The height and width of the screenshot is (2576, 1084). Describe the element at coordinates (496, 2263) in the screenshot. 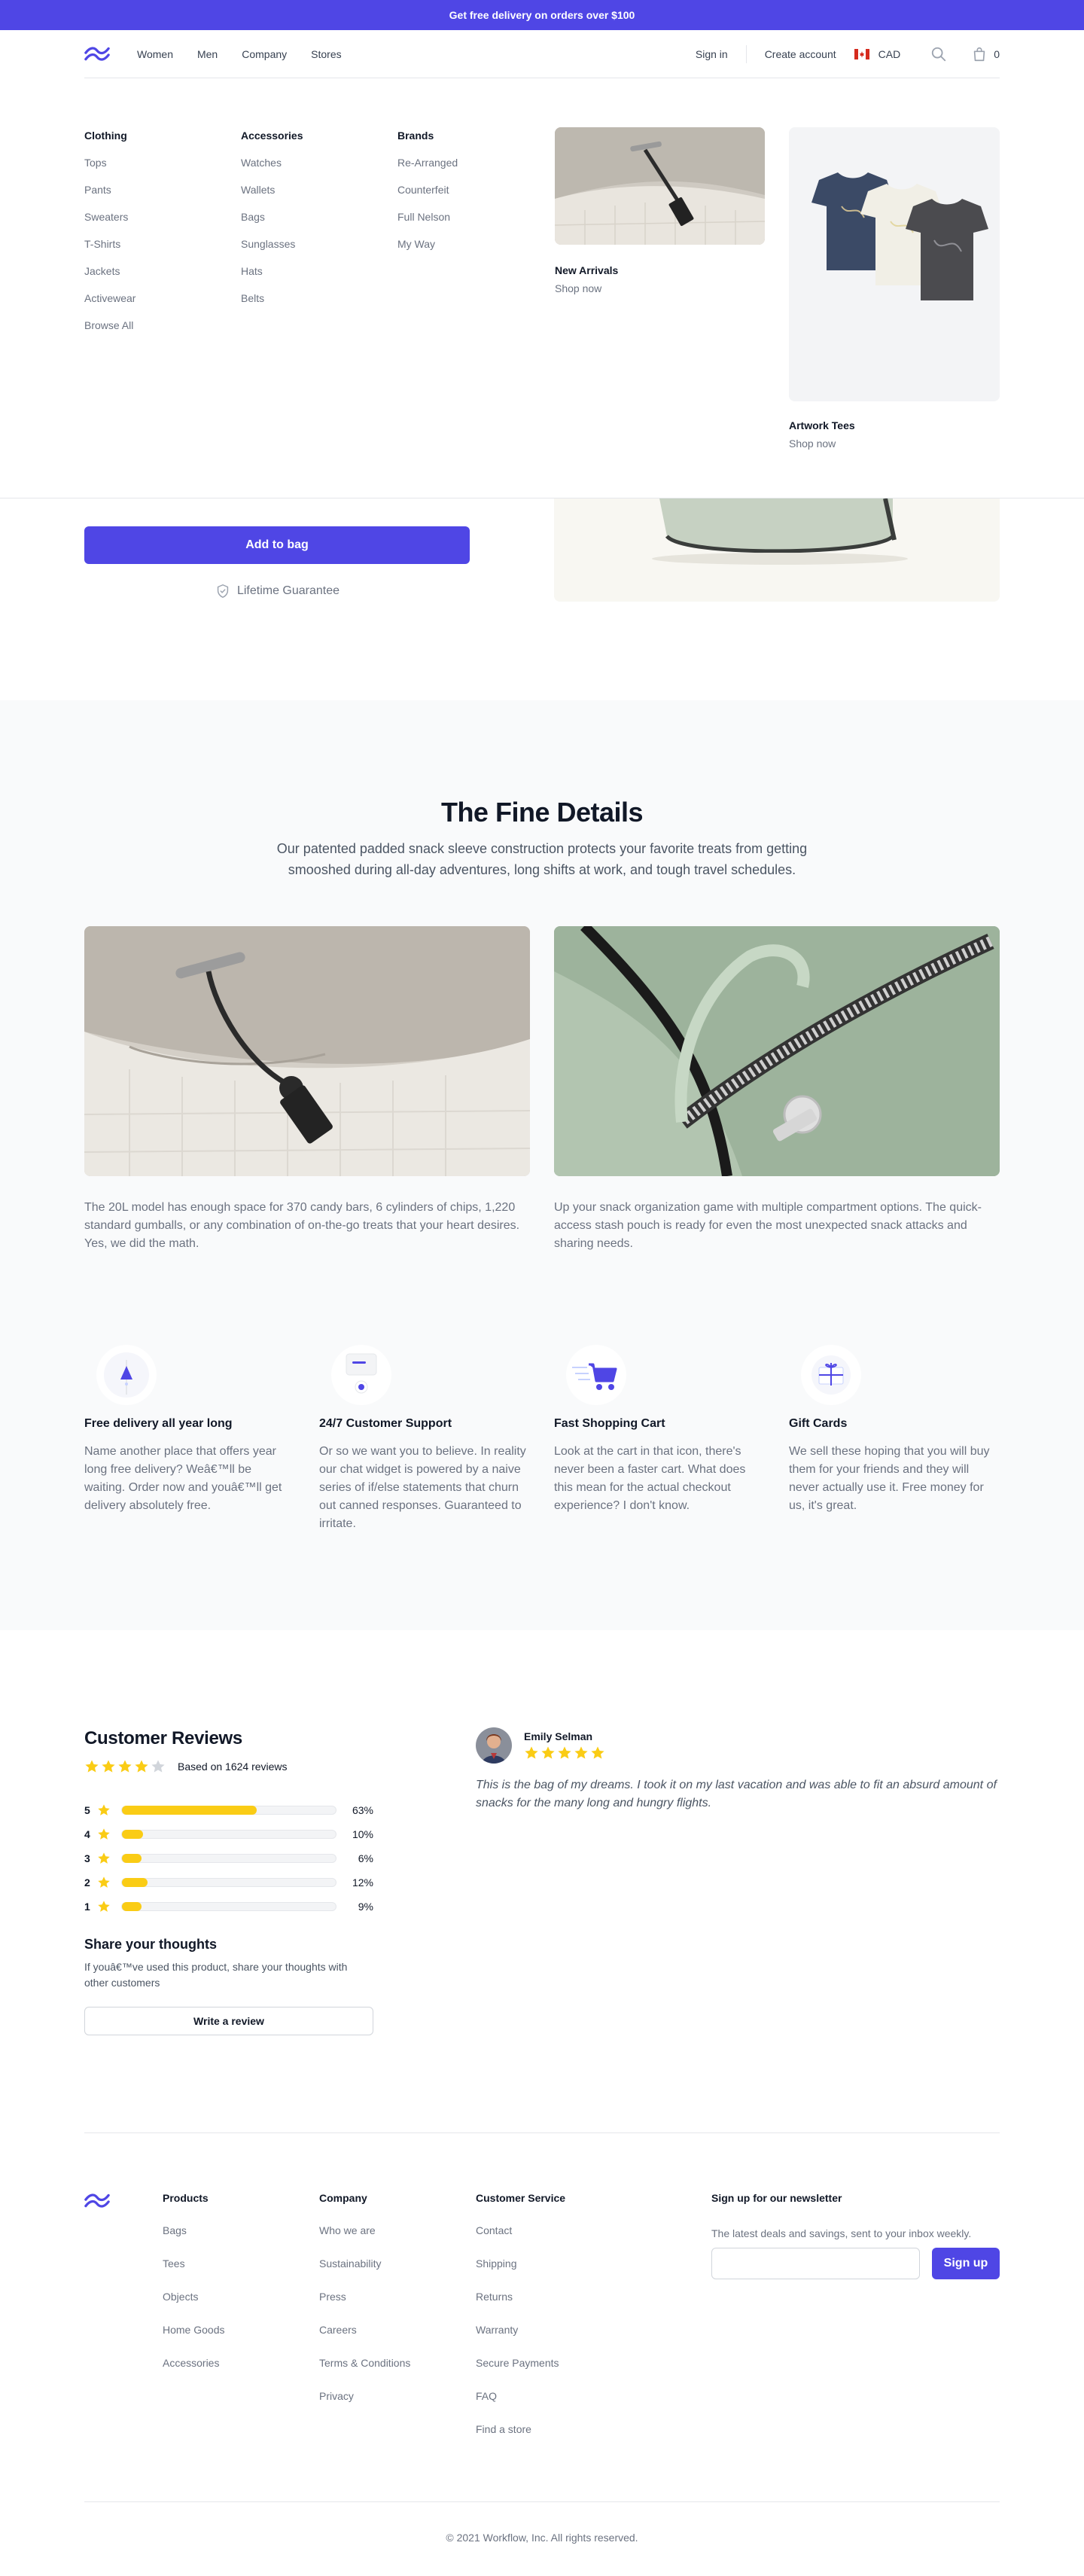

I see `footer-link: Shipping` at that location.